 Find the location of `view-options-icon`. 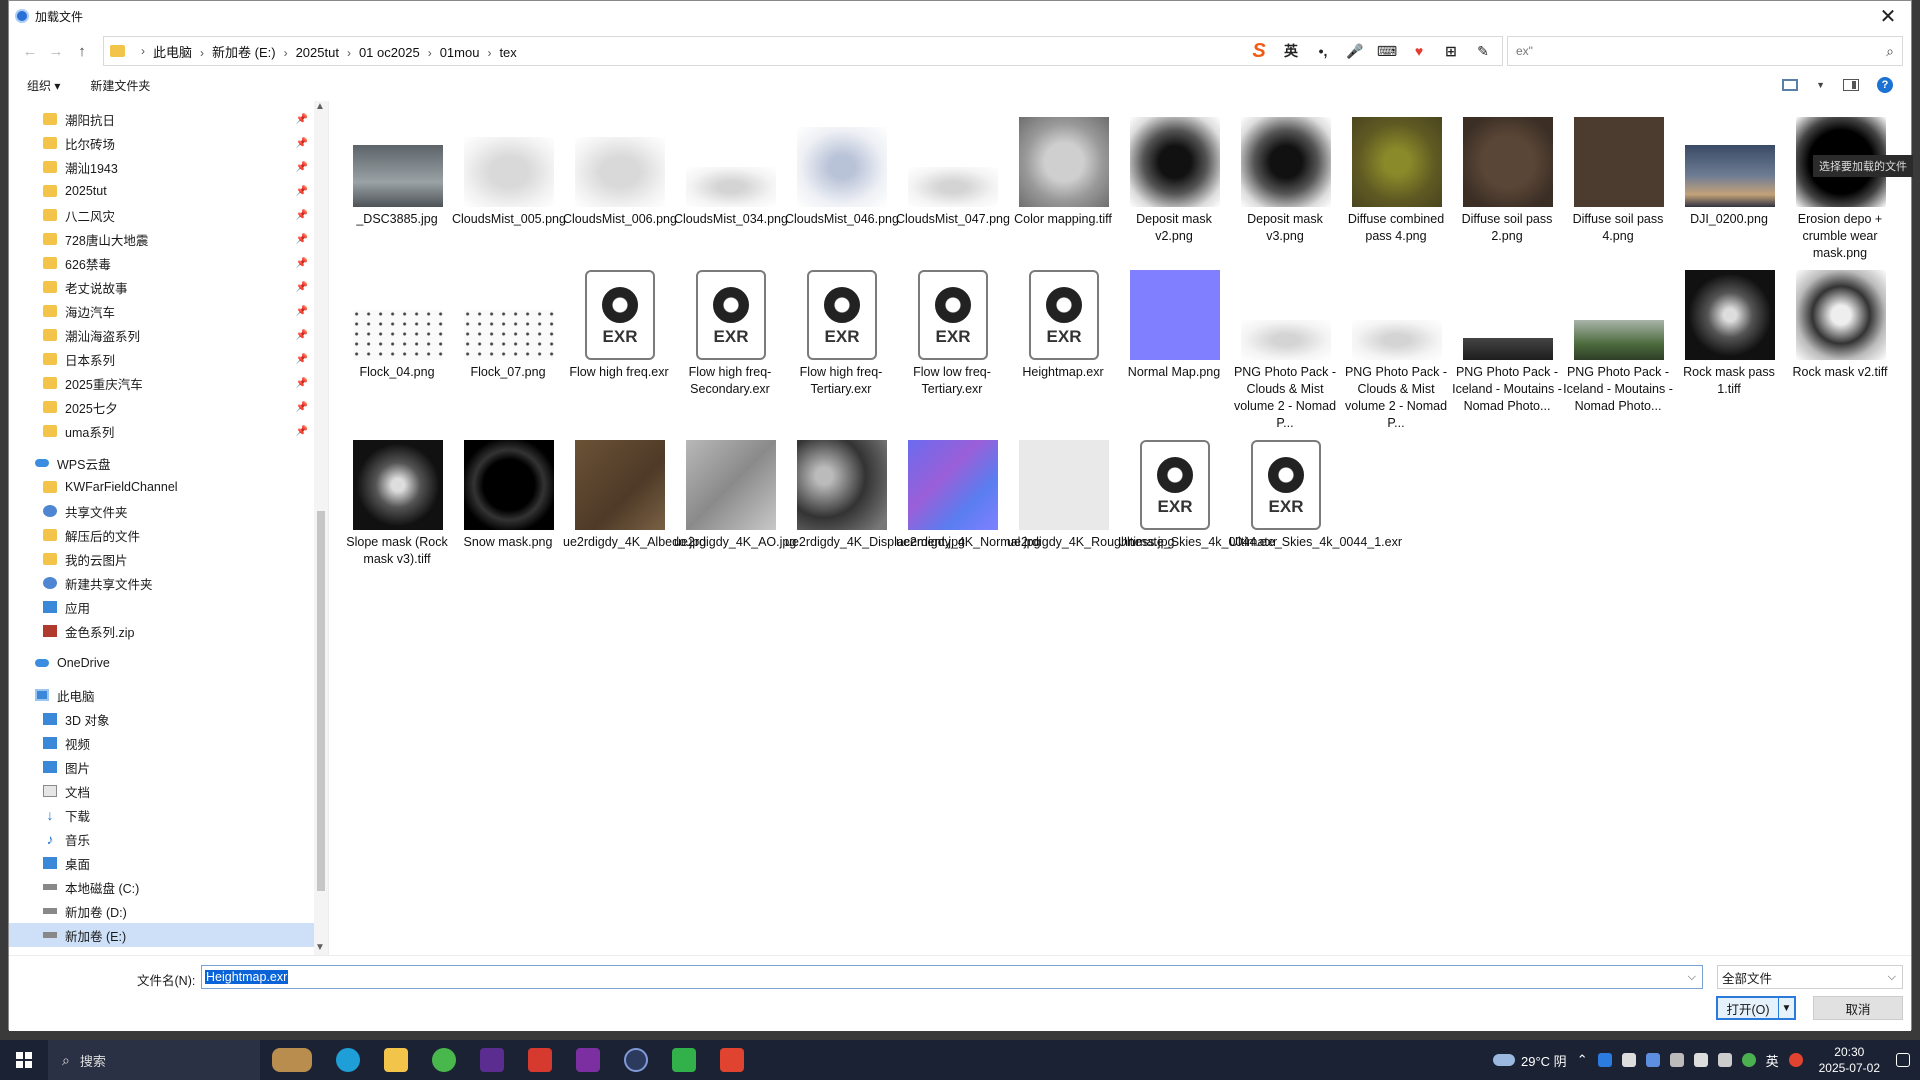

view-options-icon is located at coordinates (1790, 85).